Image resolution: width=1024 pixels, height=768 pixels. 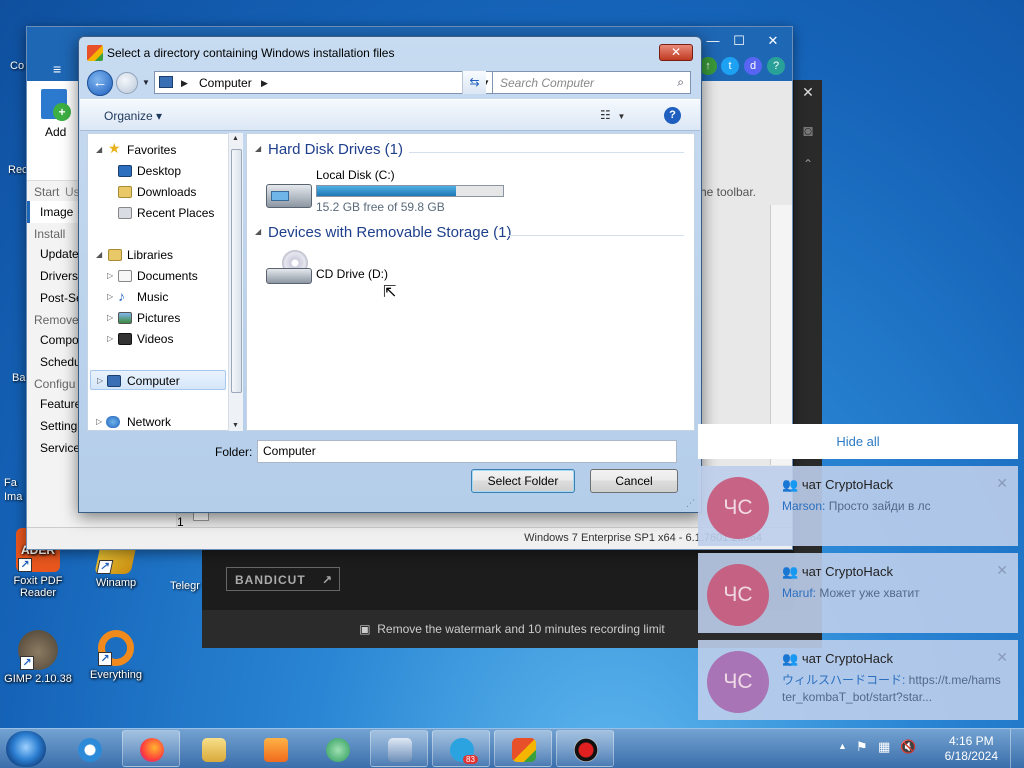 I want to click on close-button: ✕, so click(x=676, y=52).